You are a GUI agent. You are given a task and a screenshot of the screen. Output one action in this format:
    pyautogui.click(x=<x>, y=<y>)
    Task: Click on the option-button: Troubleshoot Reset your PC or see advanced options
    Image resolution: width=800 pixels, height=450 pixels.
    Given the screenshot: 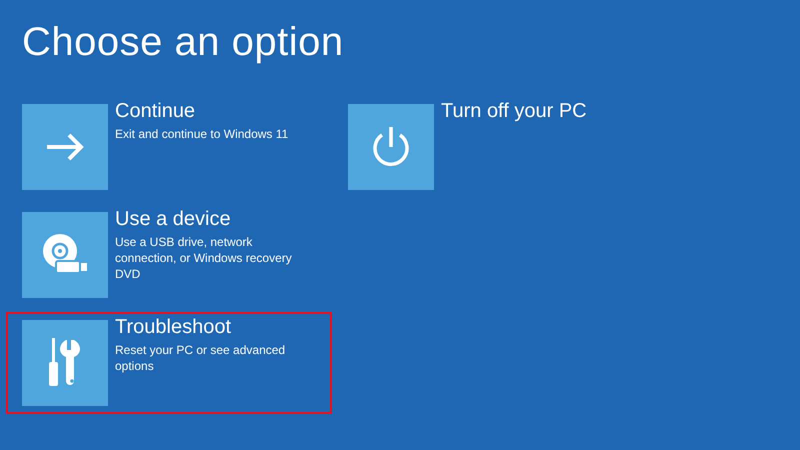 What is the action you would take?
    pyautogui.click(x=169, y=363)
    